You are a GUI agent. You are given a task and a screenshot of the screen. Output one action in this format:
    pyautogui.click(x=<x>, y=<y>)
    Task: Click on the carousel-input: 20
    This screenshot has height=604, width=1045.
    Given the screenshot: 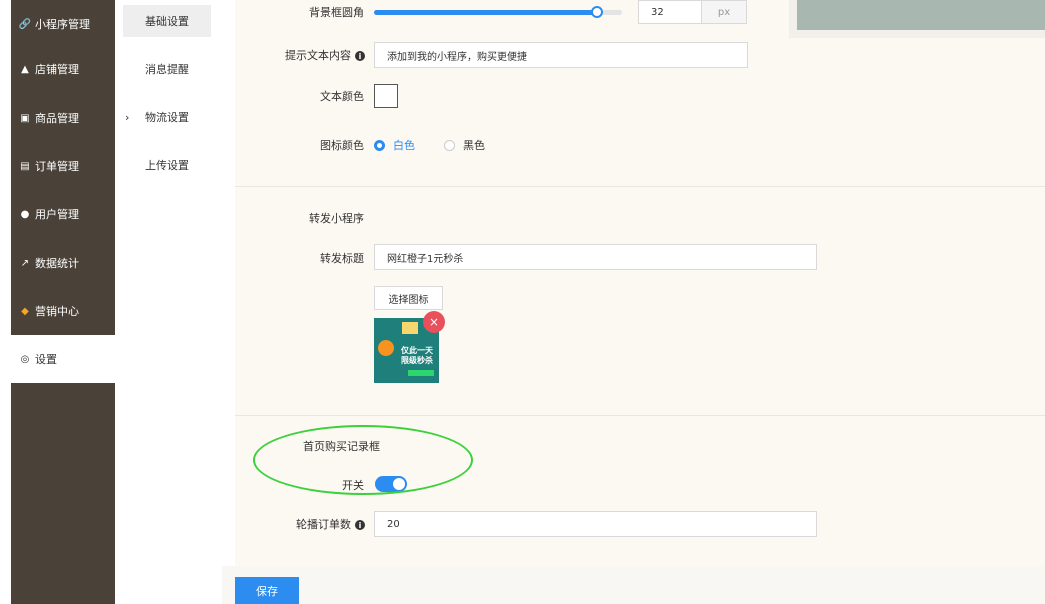 What is the action you would take?
    pyautogui.click(x=595, y=524)
    